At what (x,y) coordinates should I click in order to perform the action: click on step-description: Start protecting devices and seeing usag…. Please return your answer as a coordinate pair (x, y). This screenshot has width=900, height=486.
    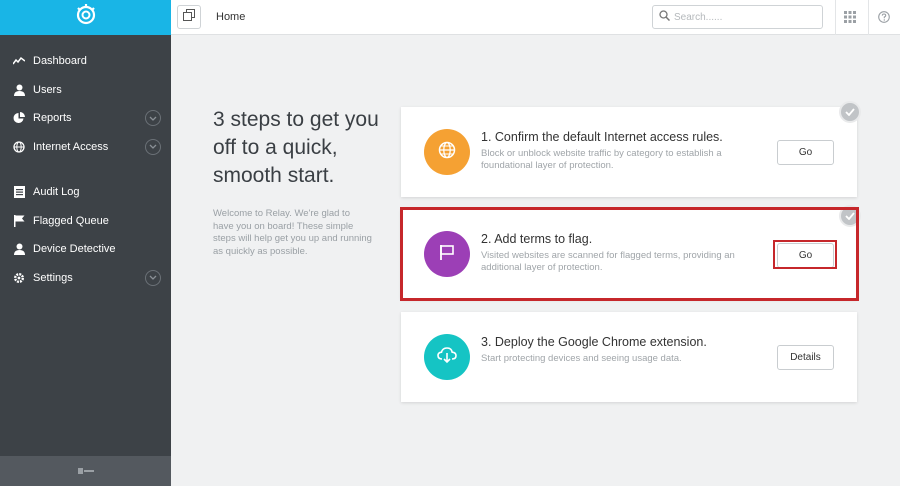
    Looking at the image, I should click on (581, 358).